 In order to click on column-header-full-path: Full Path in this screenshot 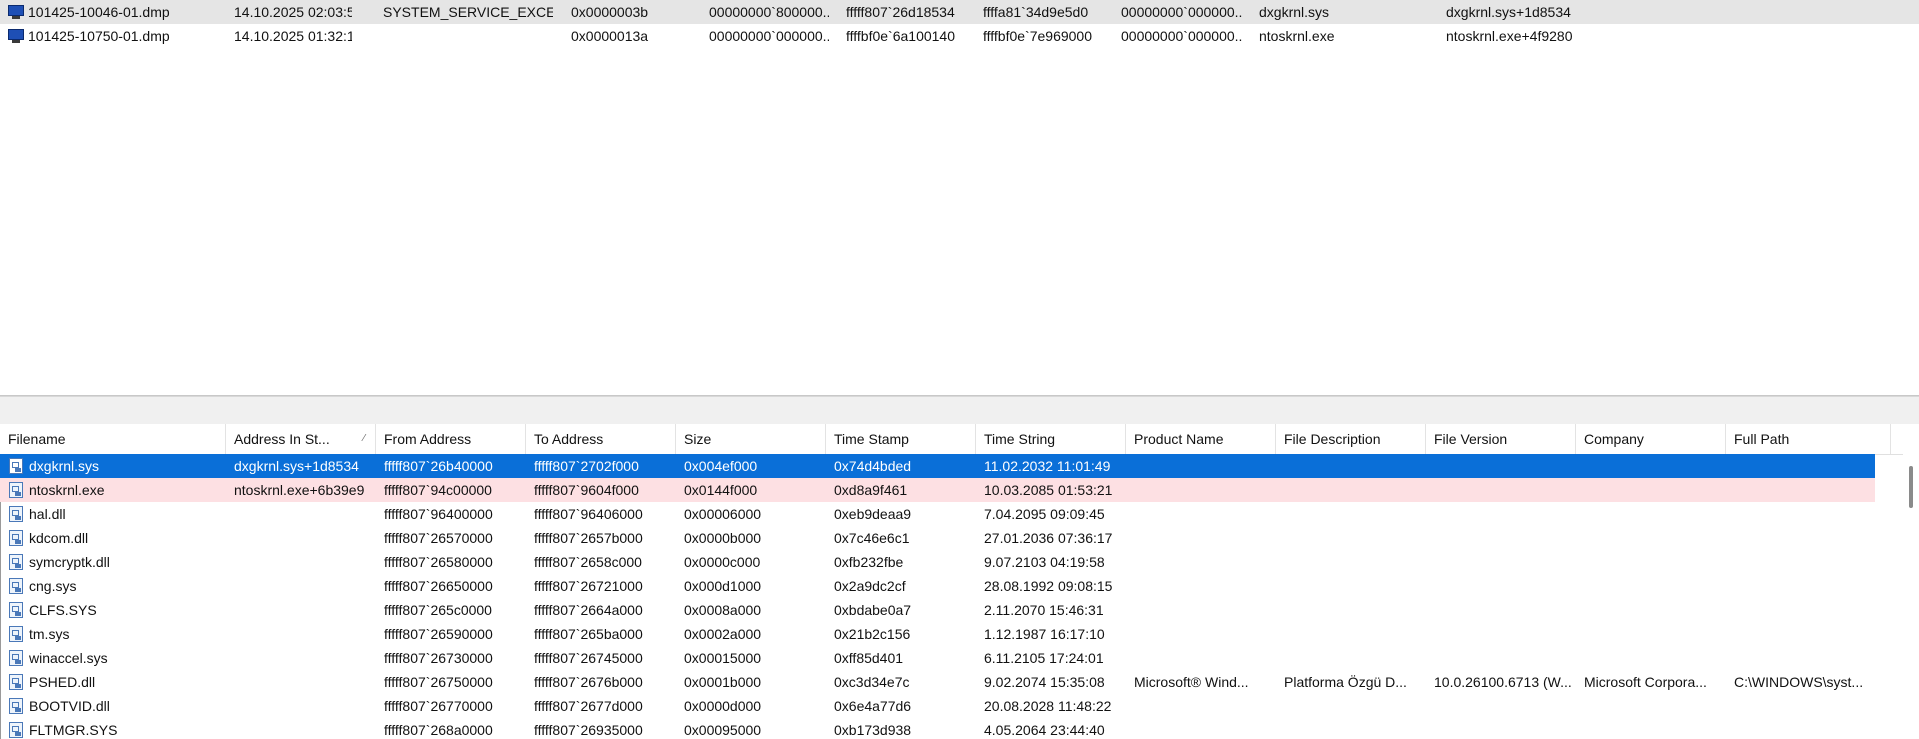, I will do `click(1808, 439)`.